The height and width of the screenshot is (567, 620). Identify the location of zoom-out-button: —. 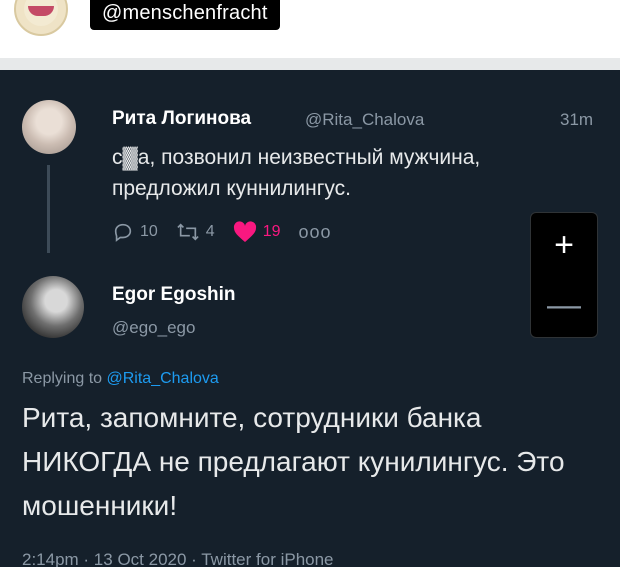
(564, 305).